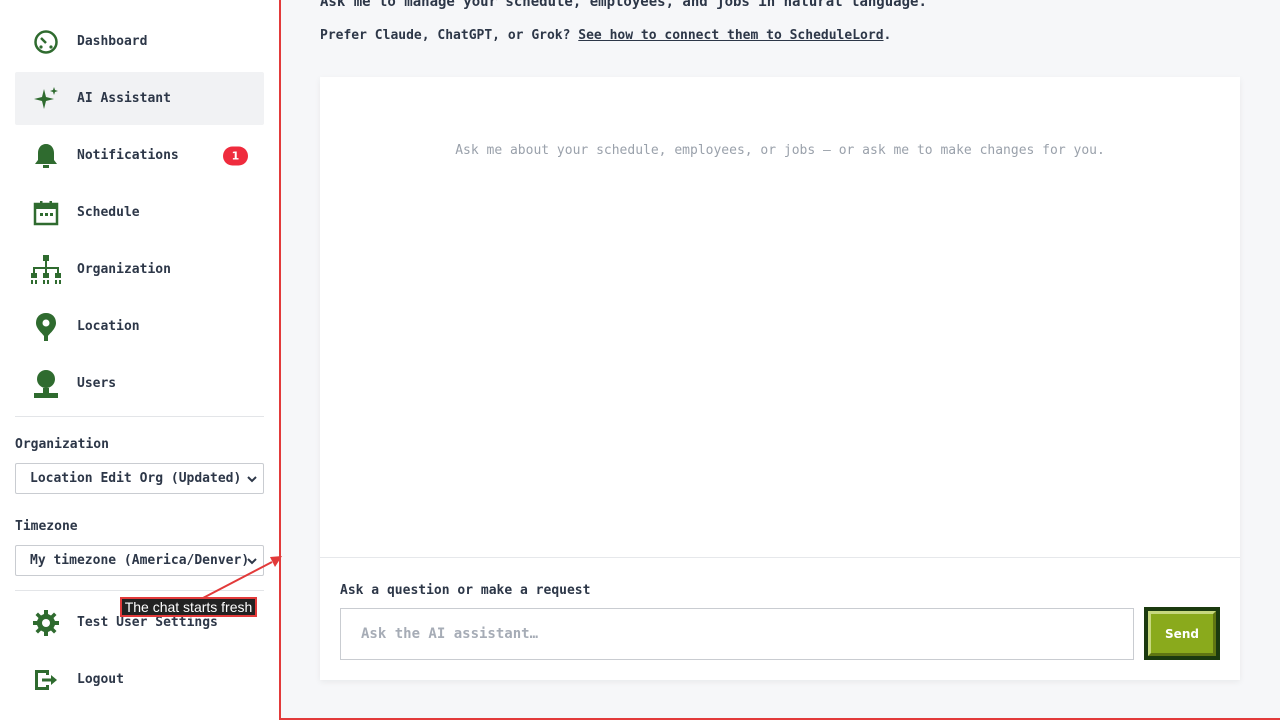 Image resolution: width=1280 pixels, height=720 pixels. I want to click on chat-input, so click(737, 634).